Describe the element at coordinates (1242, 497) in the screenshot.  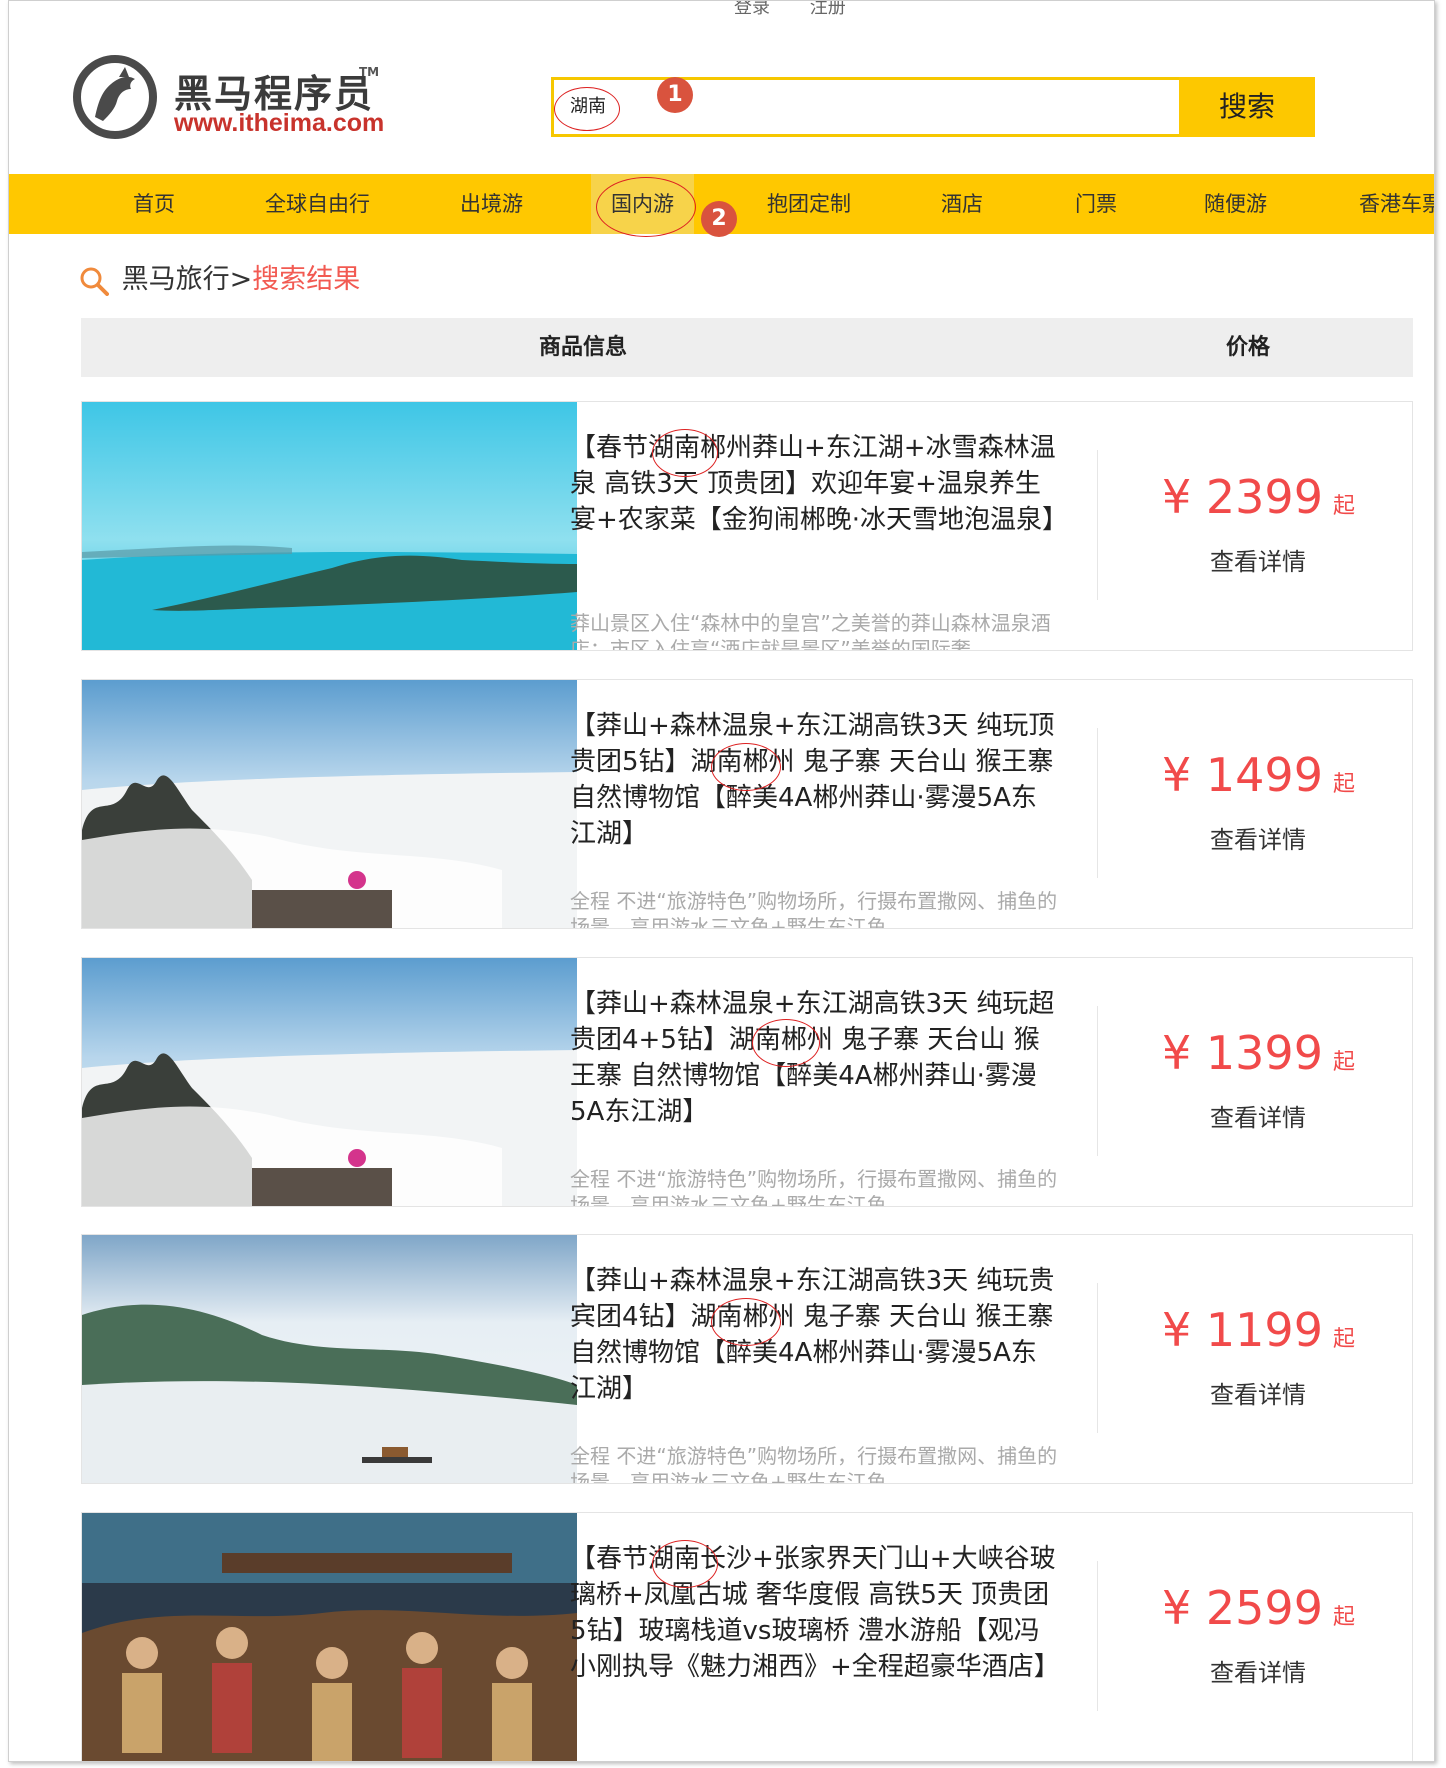
I see `price-value: ¥ 2399` at that location.